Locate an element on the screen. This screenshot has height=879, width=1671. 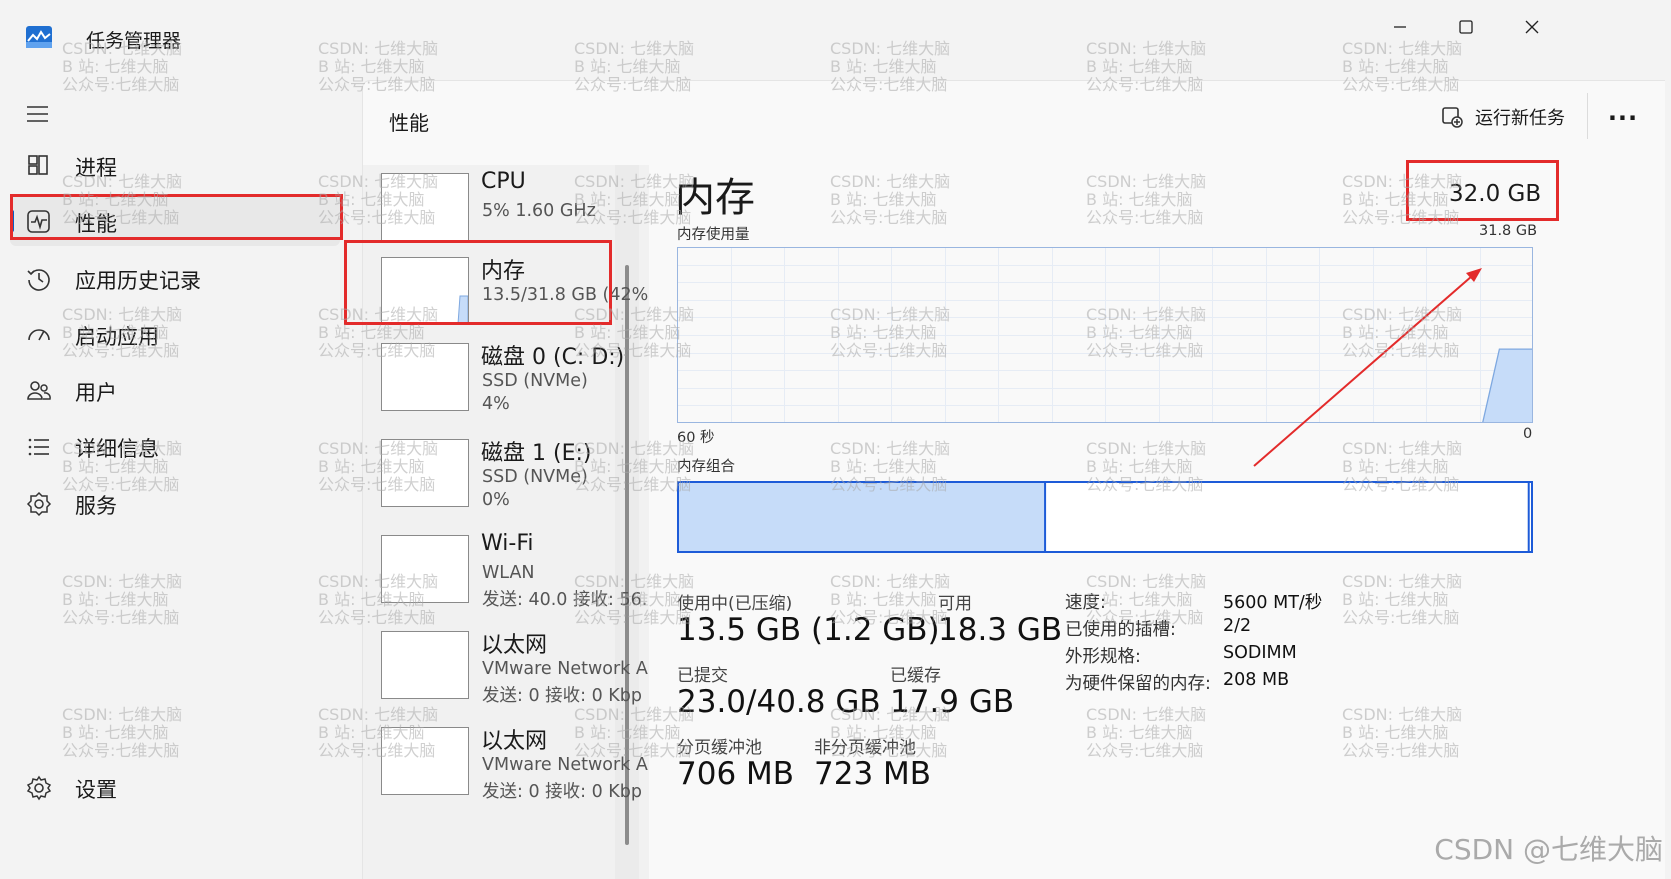
device-detail: 发送: 40.0 接收: 56. is located at coordinates (565, 600).